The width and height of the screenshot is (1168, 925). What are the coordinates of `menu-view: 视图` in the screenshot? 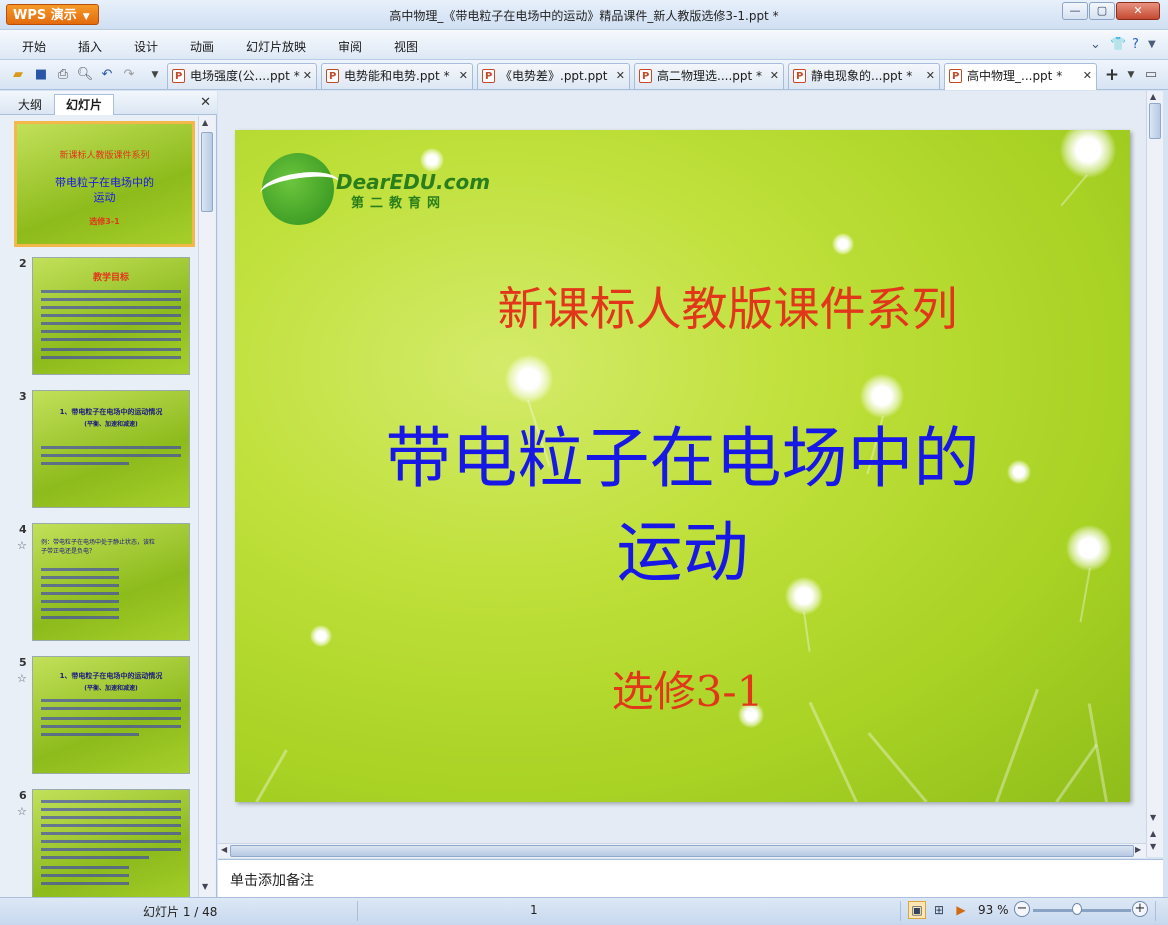 It's located at (406, 46).